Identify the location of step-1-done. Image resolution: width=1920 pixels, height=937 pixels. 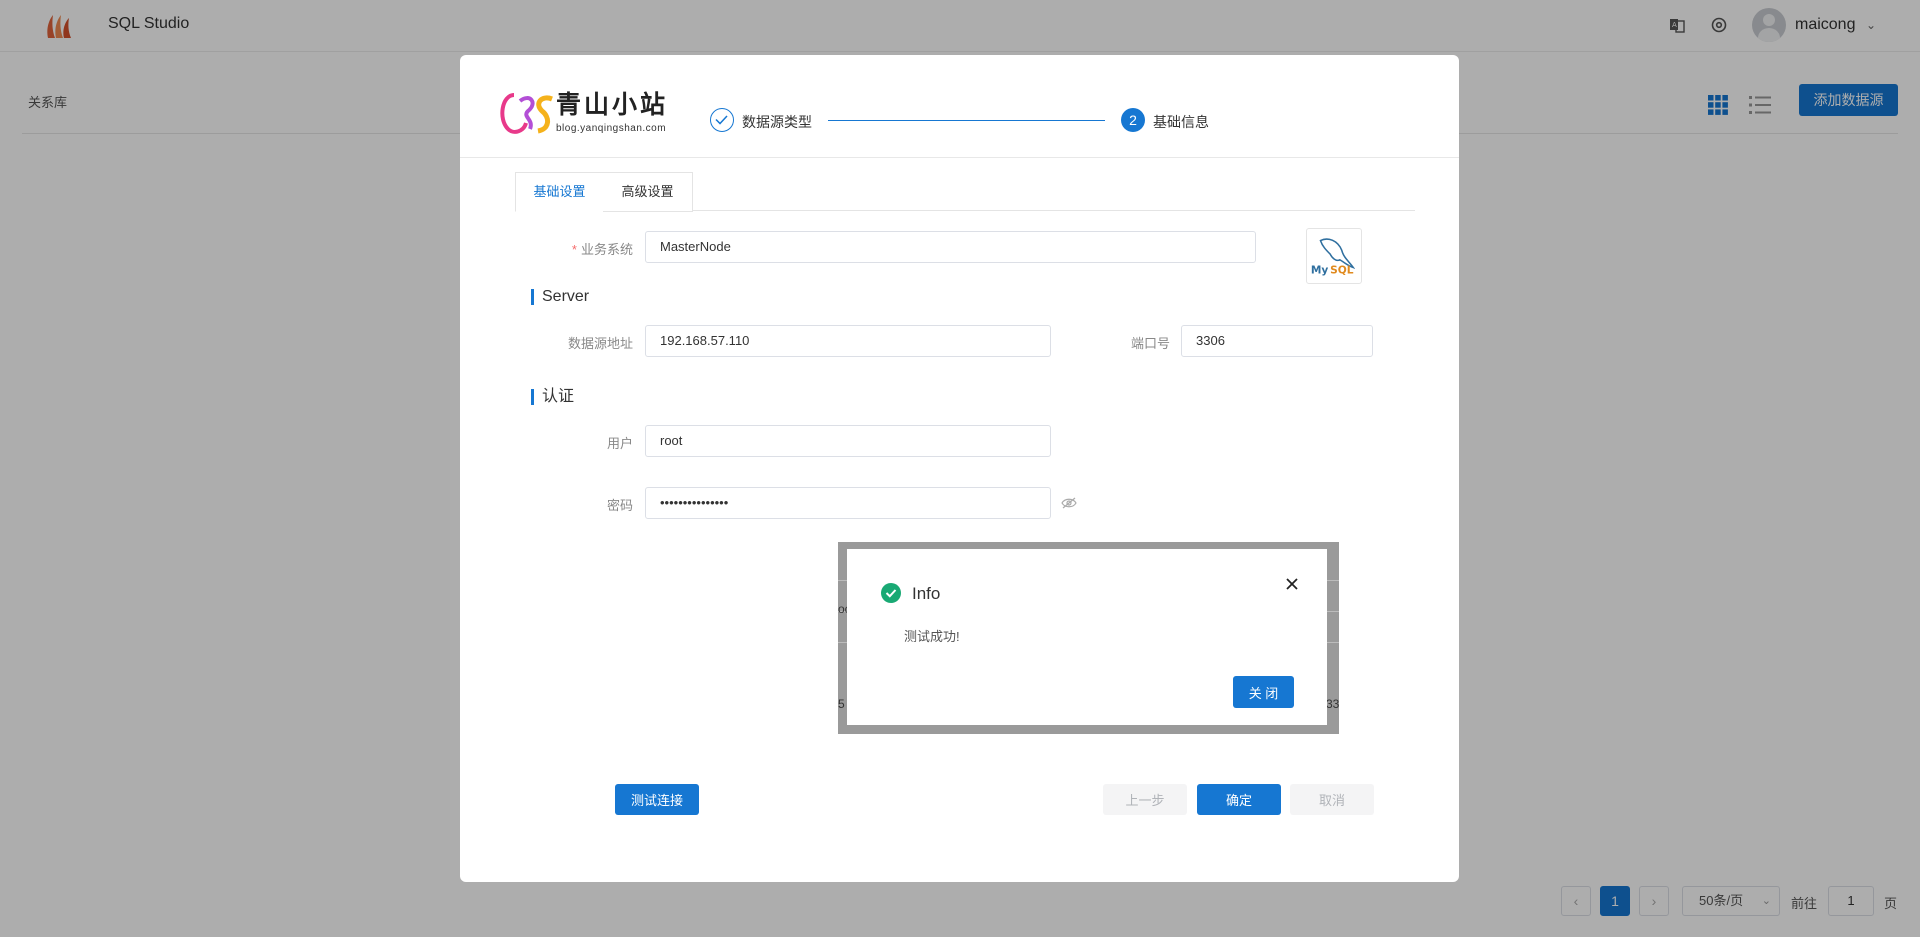
(722, 120).